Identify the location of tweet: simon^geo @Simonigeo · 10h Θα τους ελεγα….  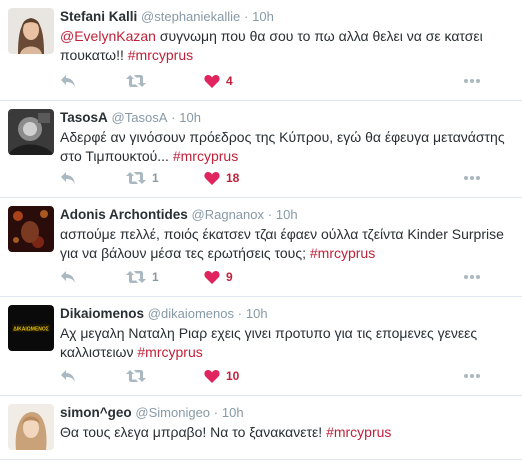
(261, 428).